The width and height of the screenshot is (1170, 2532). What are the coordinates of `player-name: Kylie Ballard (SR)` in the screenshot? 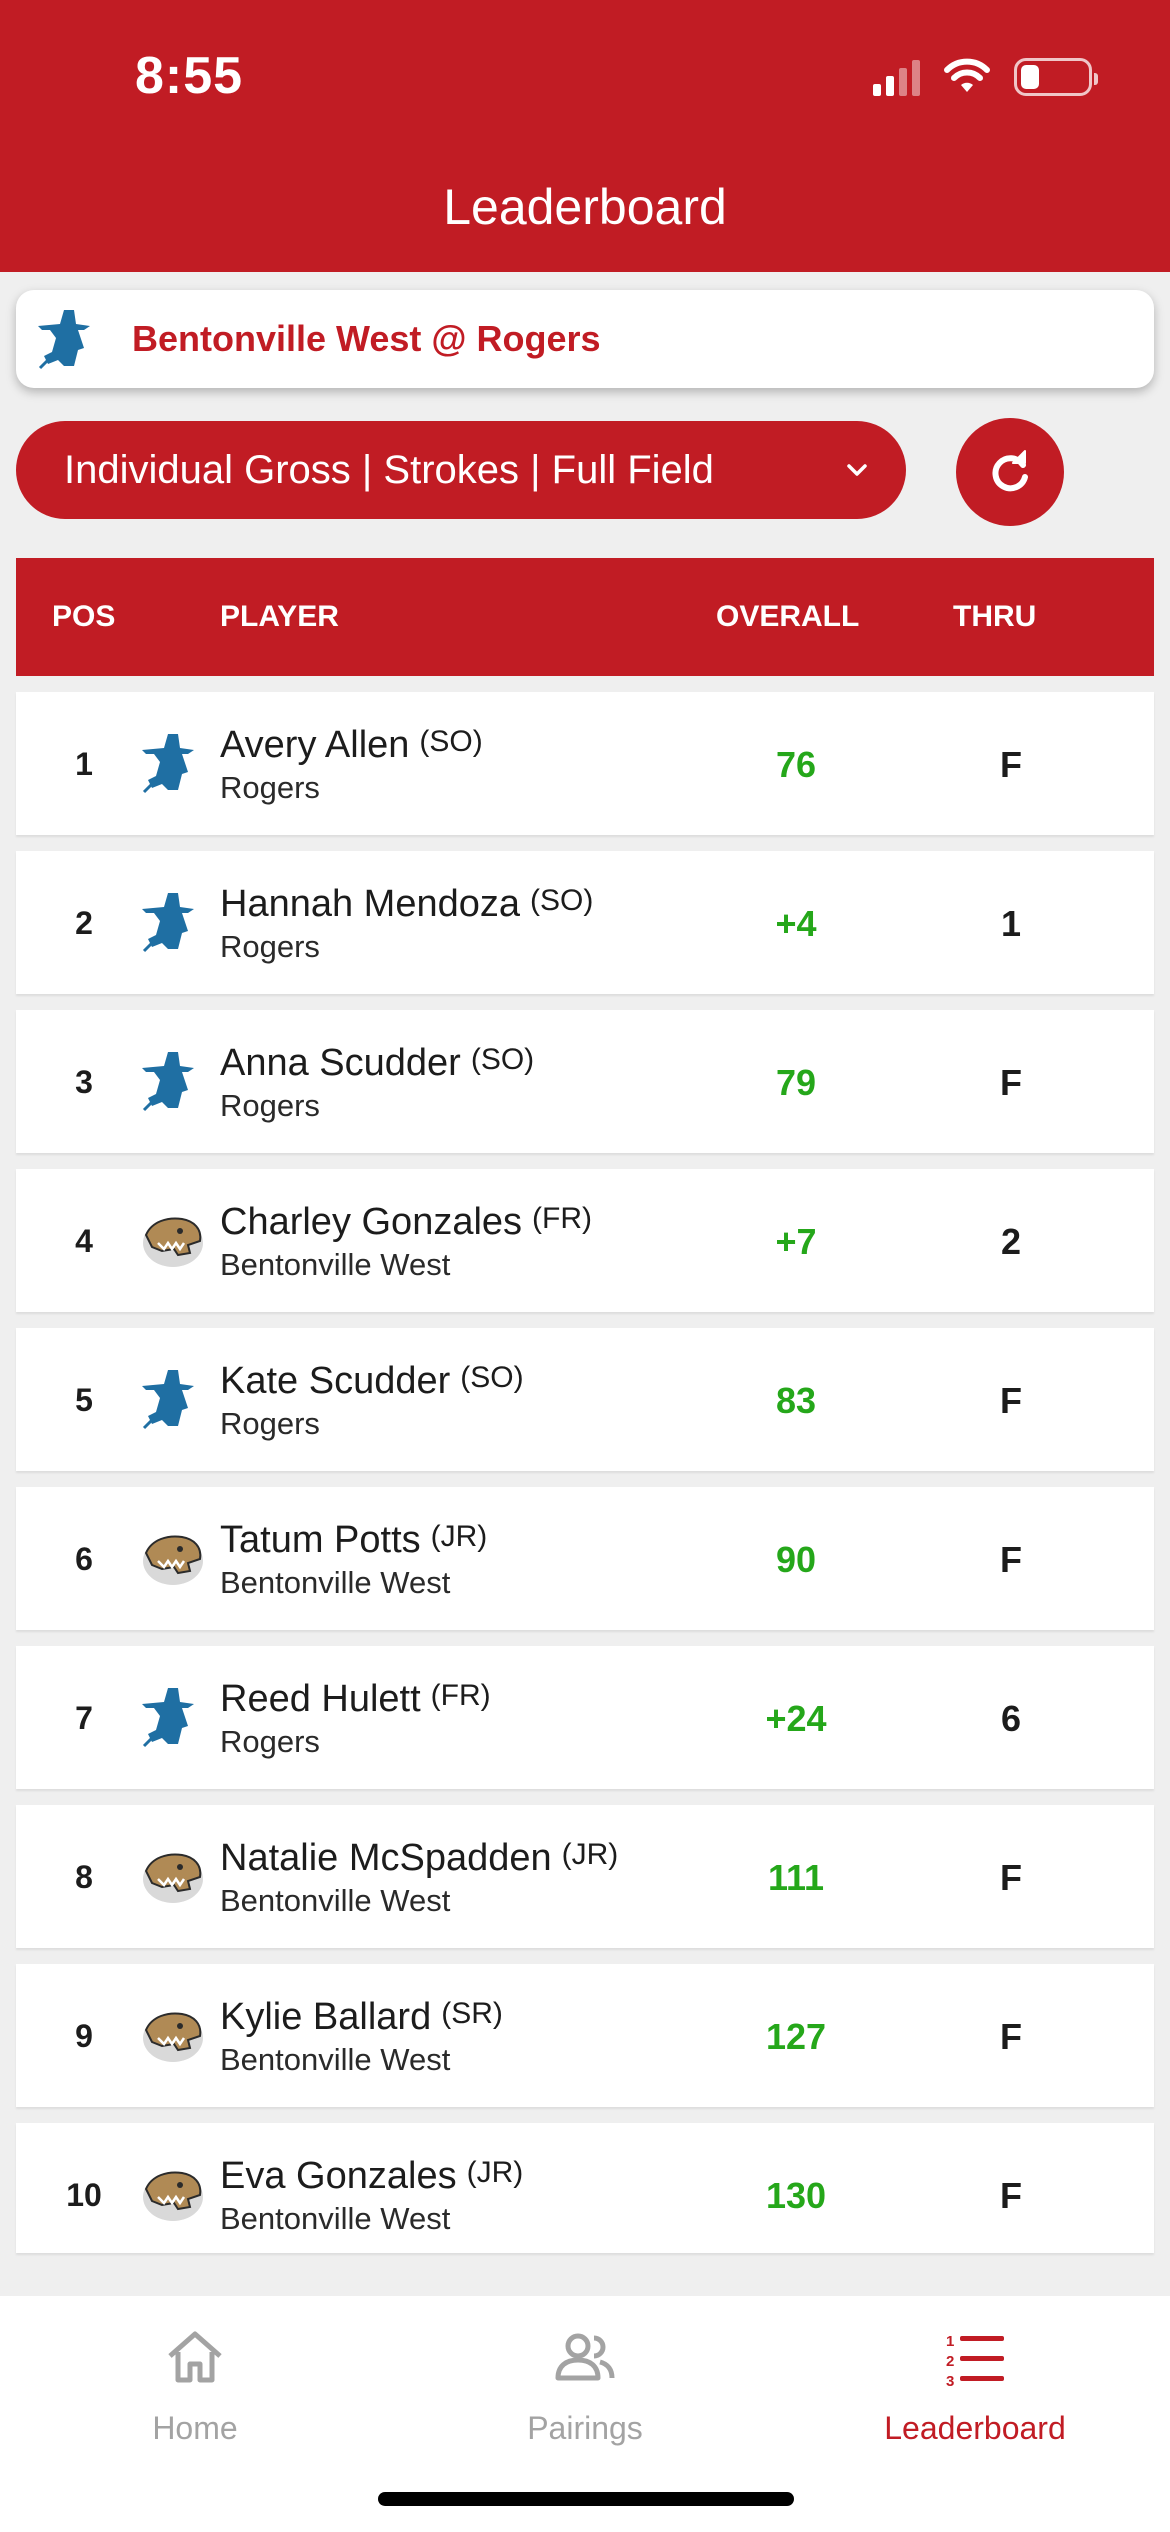 It's located at (361, 2017).